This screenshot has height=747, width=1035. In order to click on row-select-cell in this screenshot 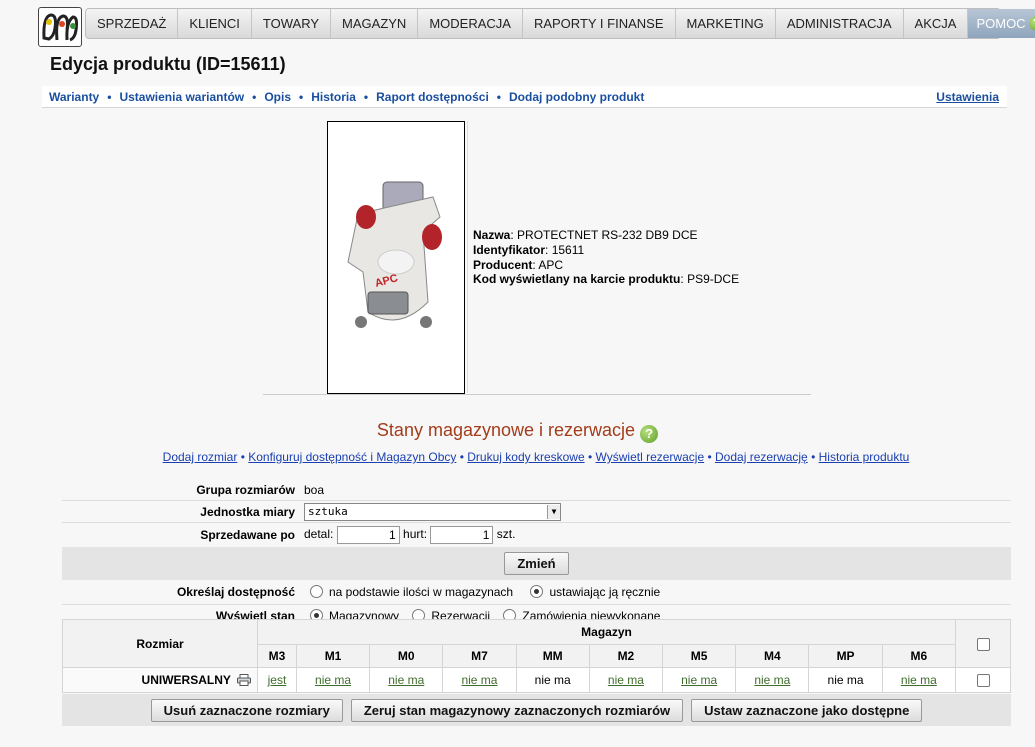, I will do `click(983, 680)`.